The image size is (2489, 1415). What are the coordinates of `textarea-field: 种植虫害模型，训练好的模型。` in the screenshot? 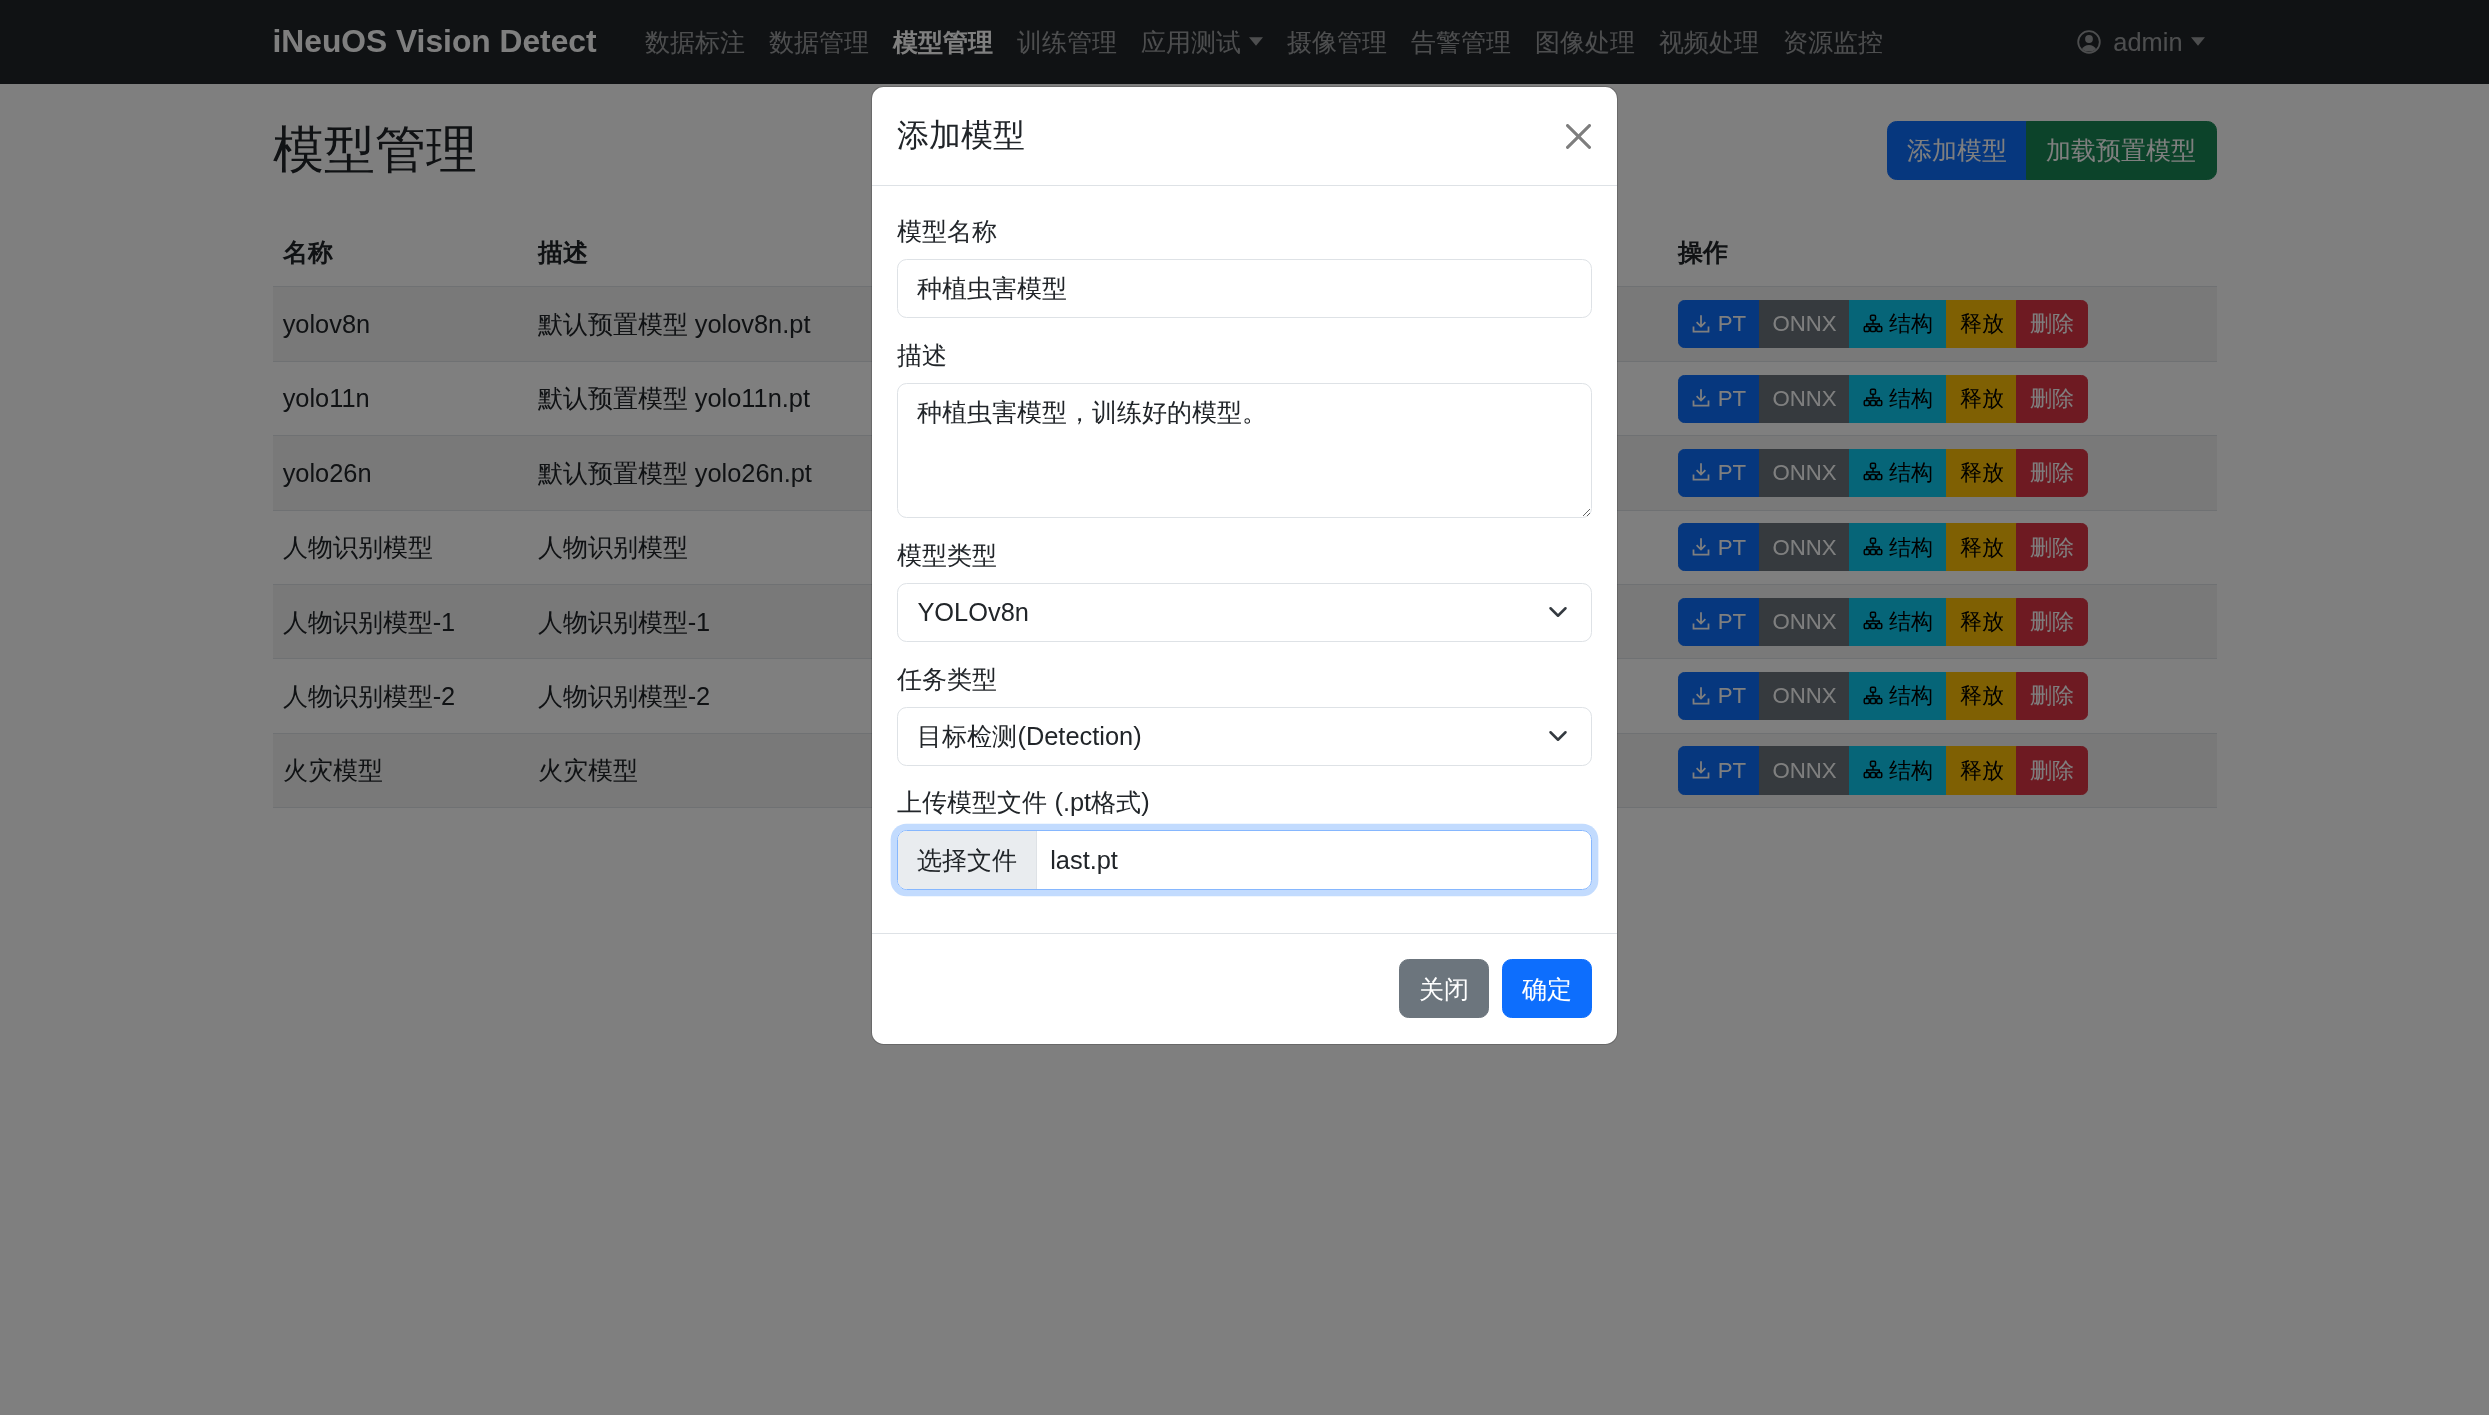 It's located at (1244, 450).